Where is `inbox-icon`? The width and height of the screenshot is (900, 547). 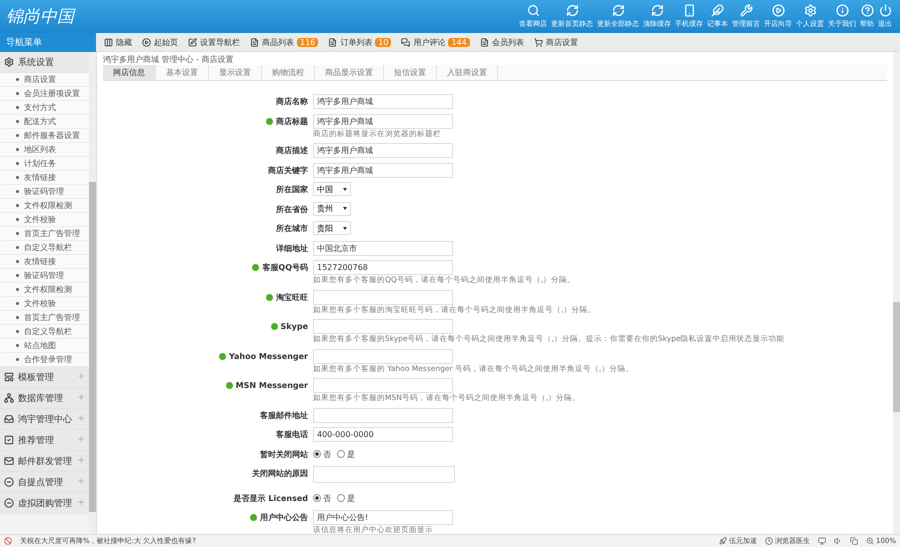
inbox-icon is located at coordinates (9, 419).